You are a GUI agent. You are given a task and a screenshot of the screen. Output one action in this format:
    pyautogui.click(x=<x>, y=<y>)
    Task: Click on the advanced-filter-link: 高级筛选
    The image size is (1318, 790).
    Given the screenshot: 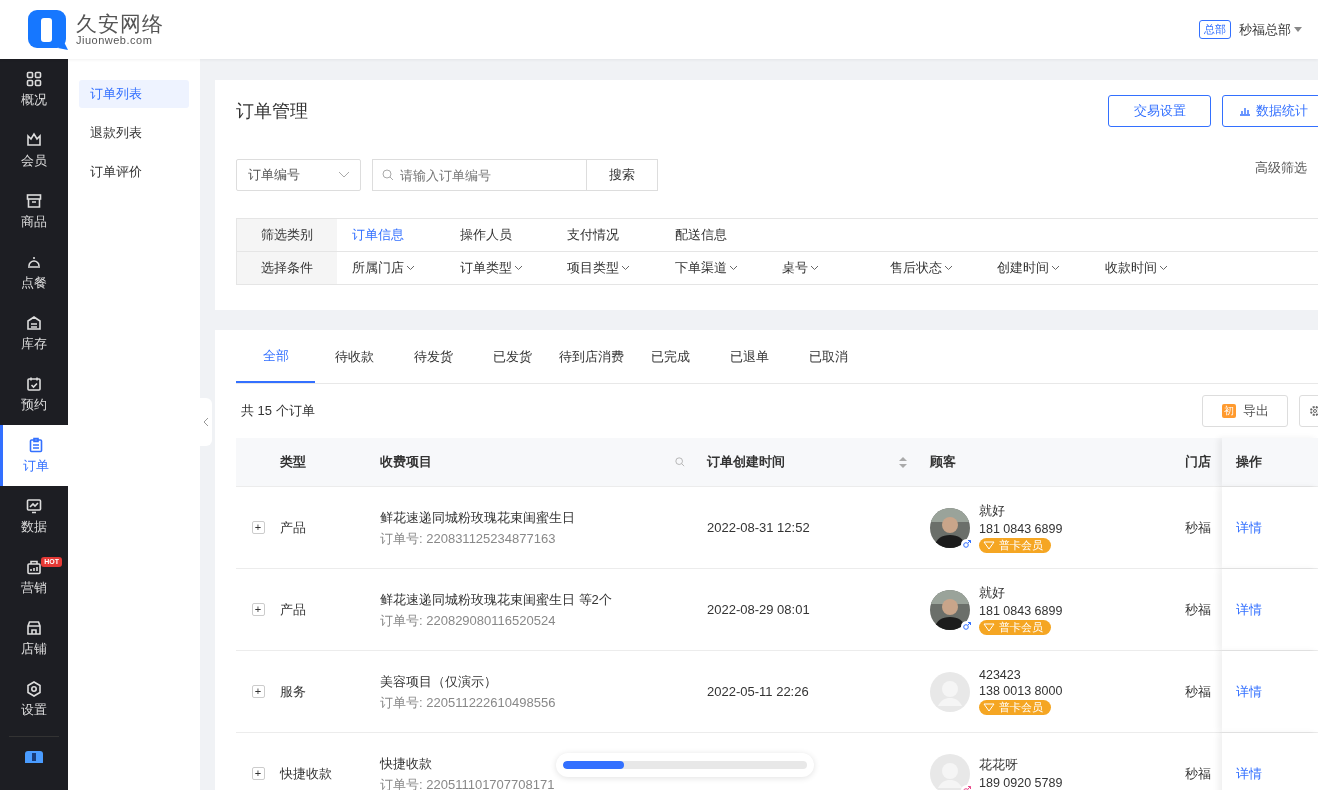 What is the action you would take?
    pyautogui.click(x=1281, y=168)
    